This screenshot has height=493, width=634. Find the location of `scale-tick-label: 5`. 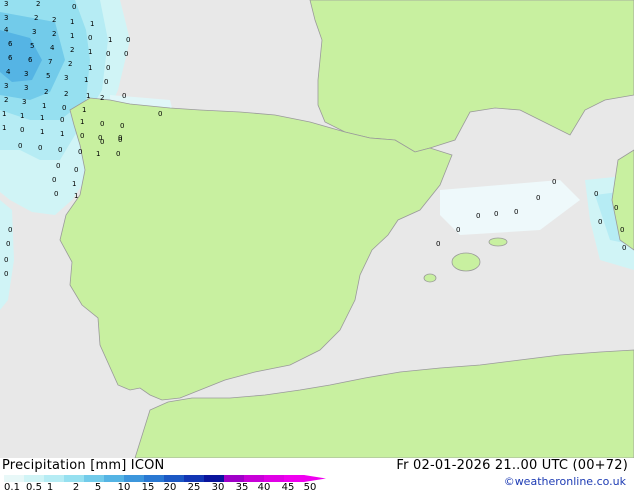

scale-tick-label: 5 is located at coordinates (98, 487).